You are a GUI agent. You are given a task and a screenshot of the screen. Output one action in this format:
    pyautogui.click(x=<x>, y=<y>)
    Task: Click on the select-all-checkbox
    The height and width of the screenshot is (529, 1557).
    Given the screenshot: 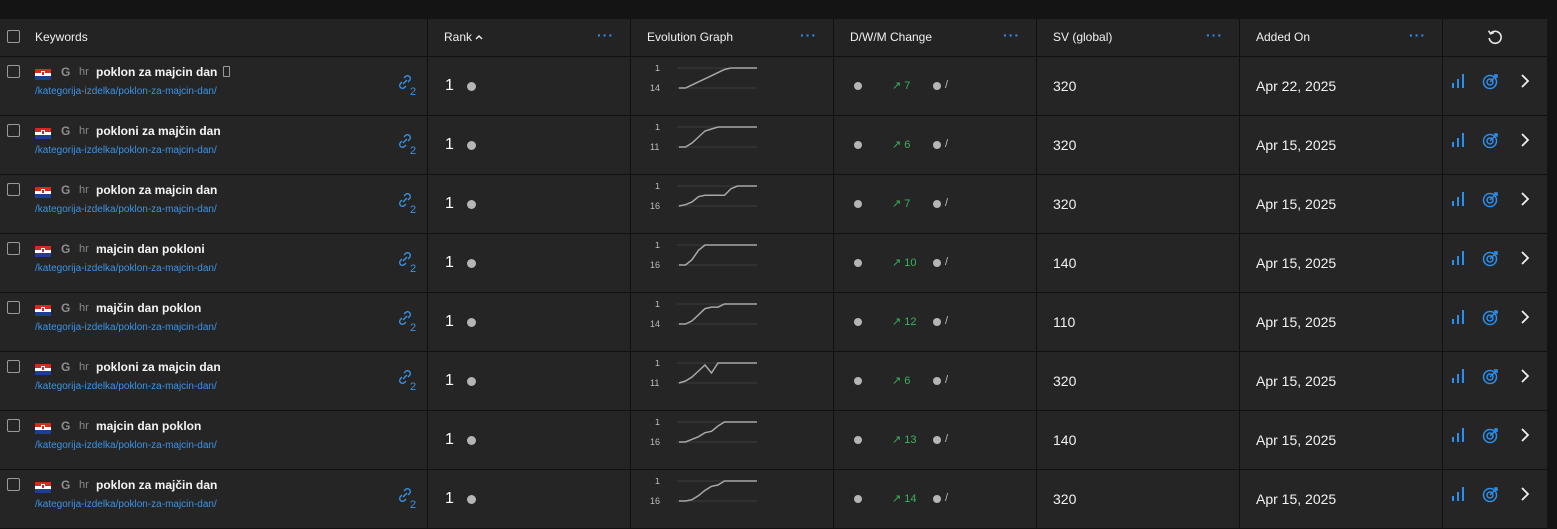 What is the action you would take?
    pyautogui.click(x=13, y=36)
    